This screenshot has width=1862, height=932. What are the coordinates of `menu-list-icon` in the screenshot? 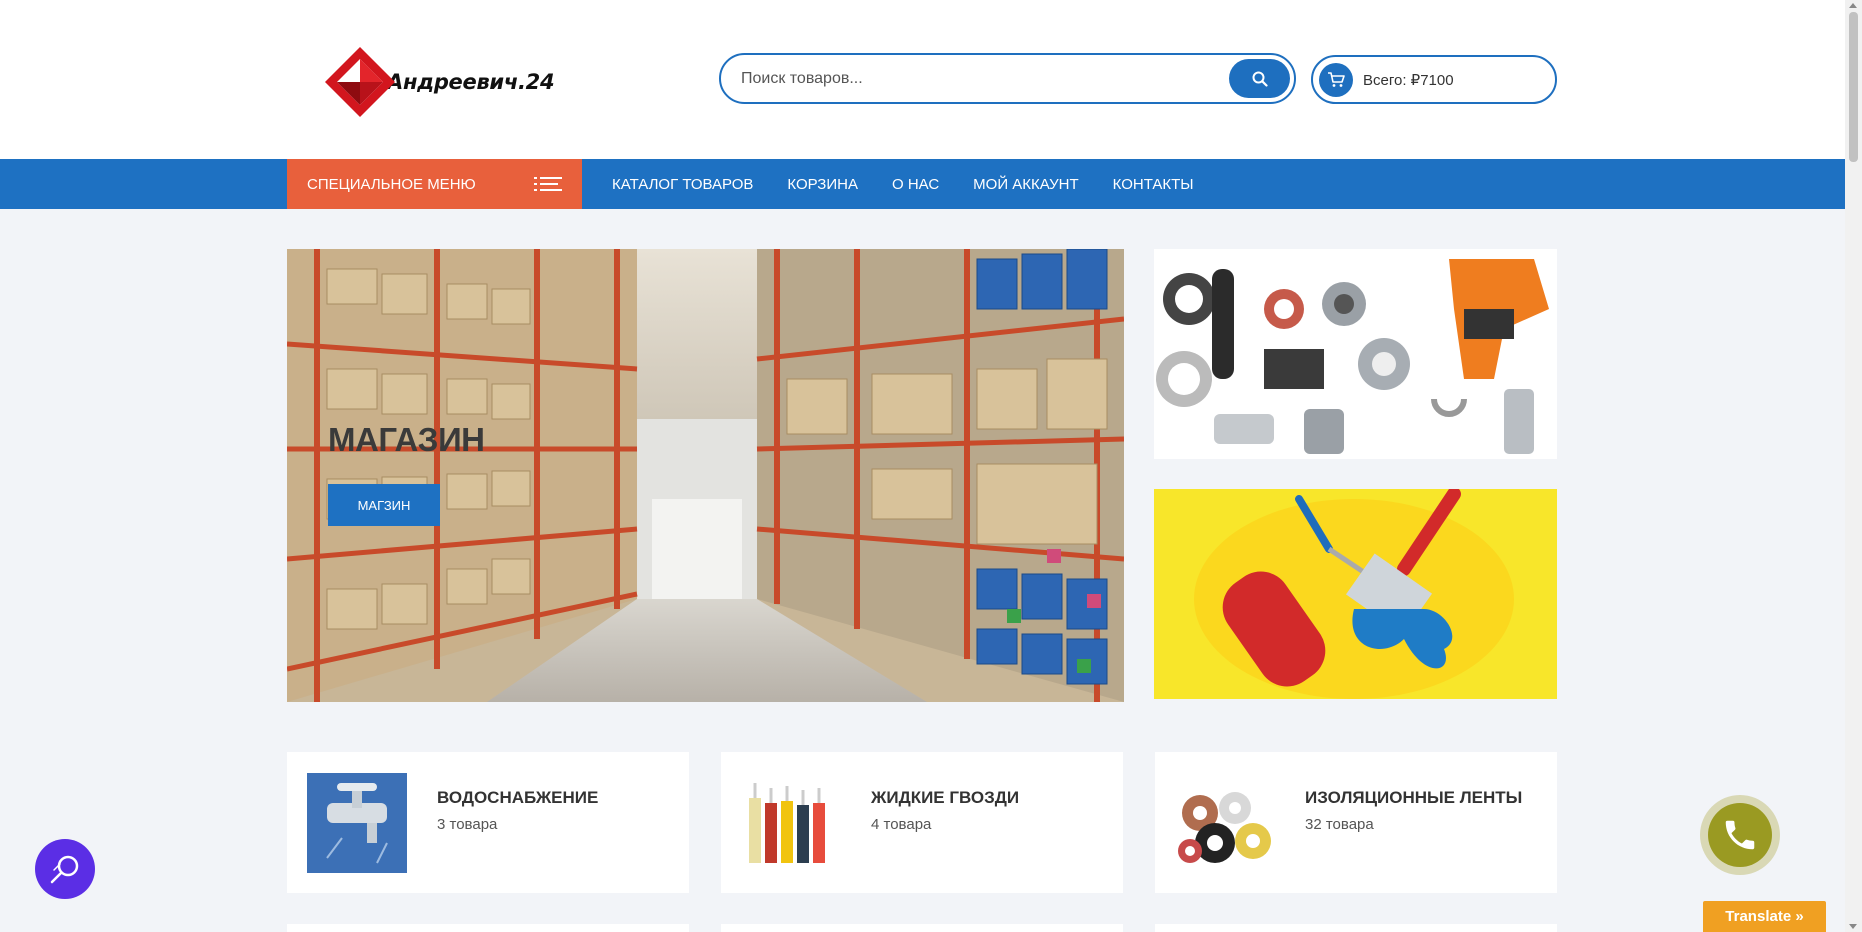 It's located at (548, 184).